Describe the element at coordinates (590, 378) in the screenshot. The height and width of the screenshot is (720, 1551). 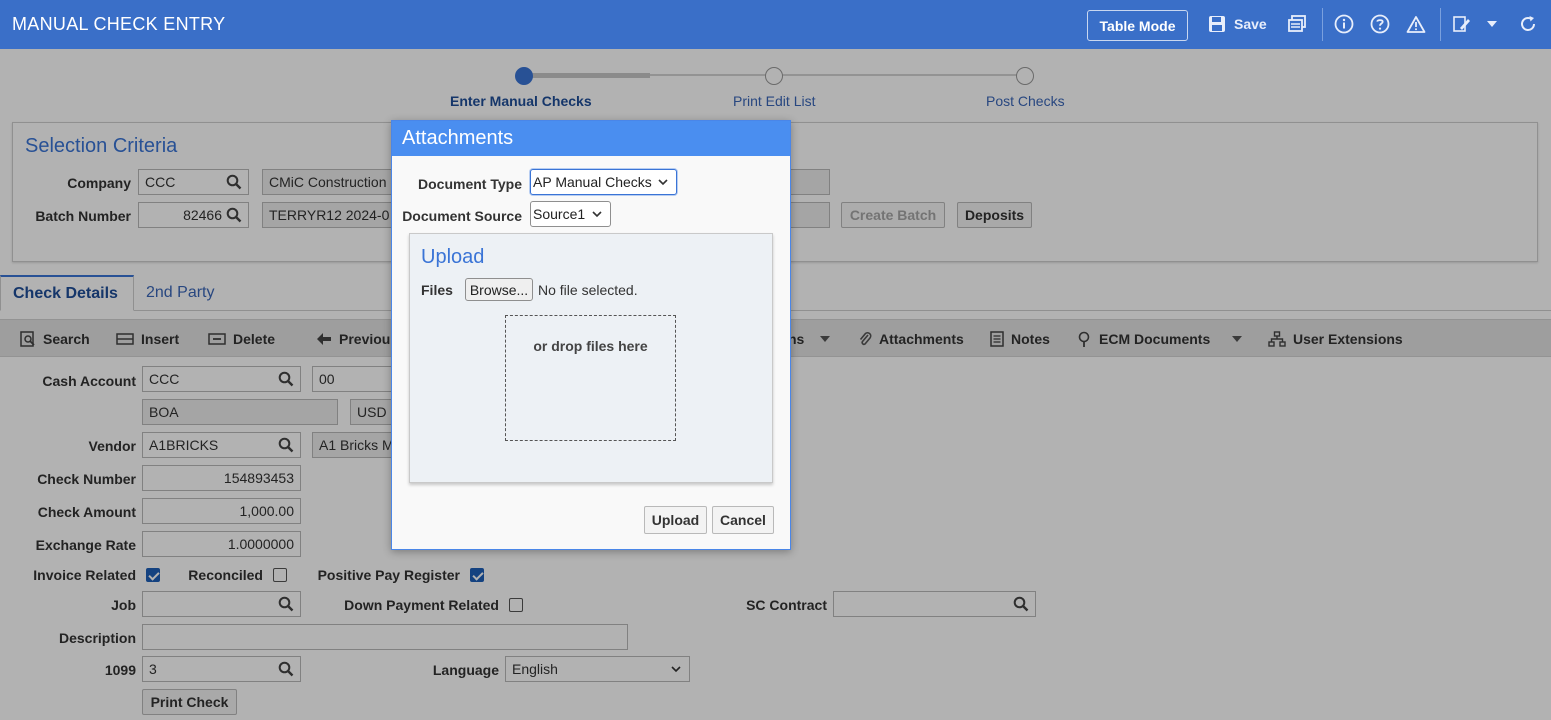
I see `file-drop-zone: or drop files here` at that location.